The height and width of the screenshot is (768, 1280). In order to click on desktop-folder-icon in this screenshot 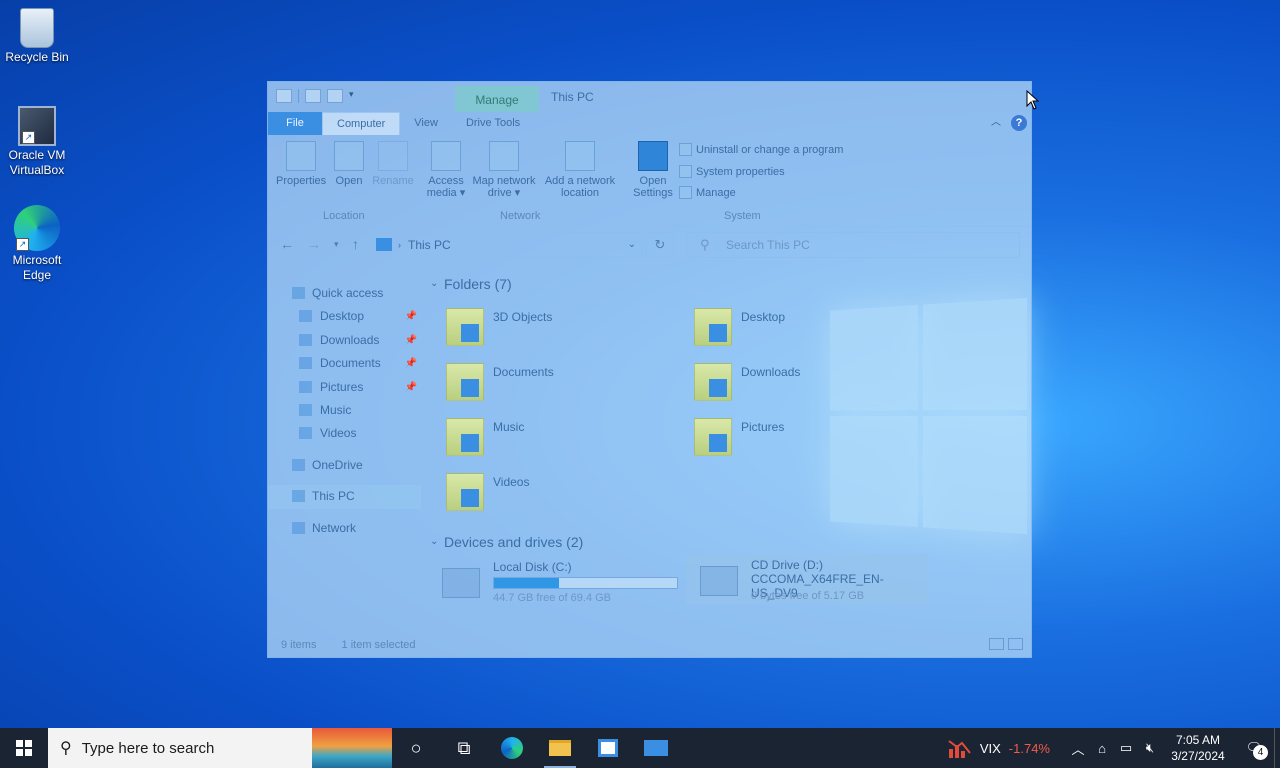, I will do `click(305, 316)`.